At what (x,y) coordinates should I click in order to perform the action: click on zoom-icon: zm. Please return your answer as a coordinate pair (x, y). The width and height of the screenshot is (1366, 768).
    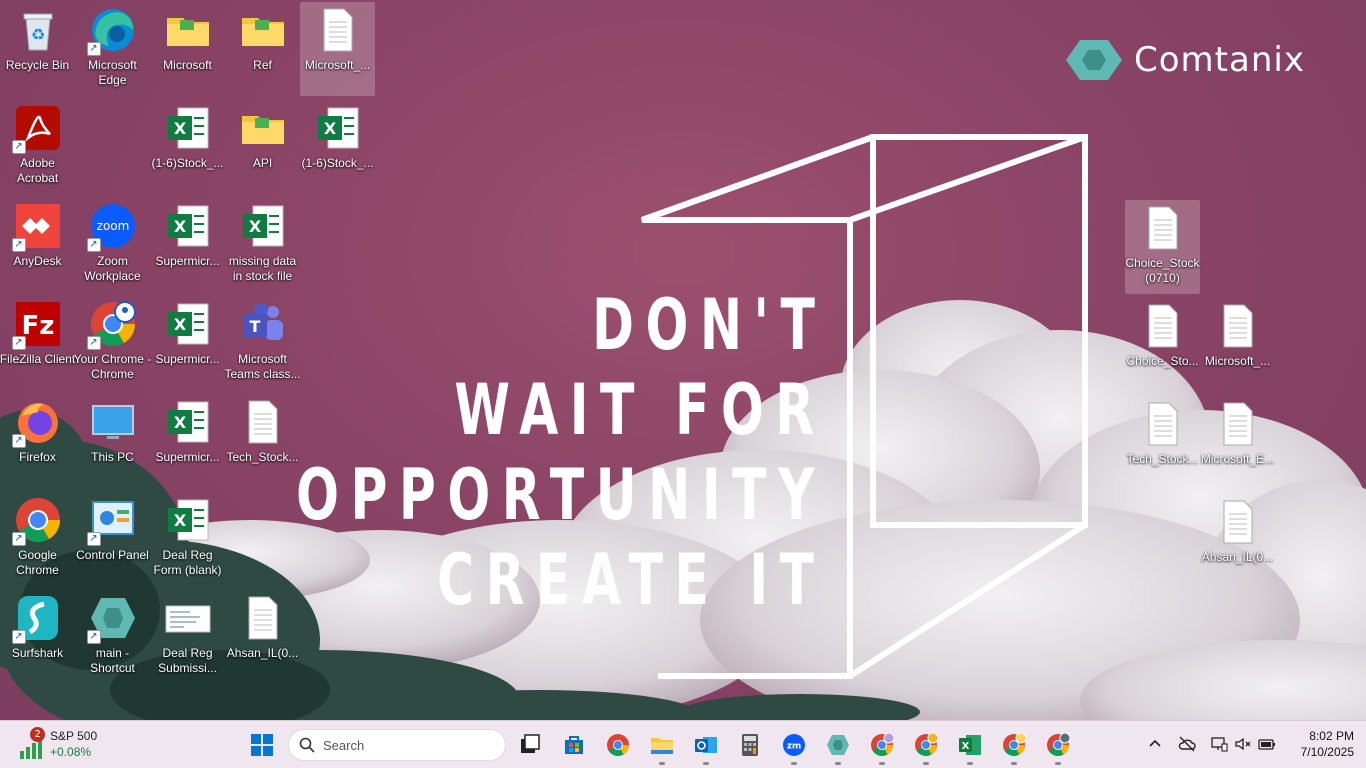
    Looking at the image, I should click on (794, 745).